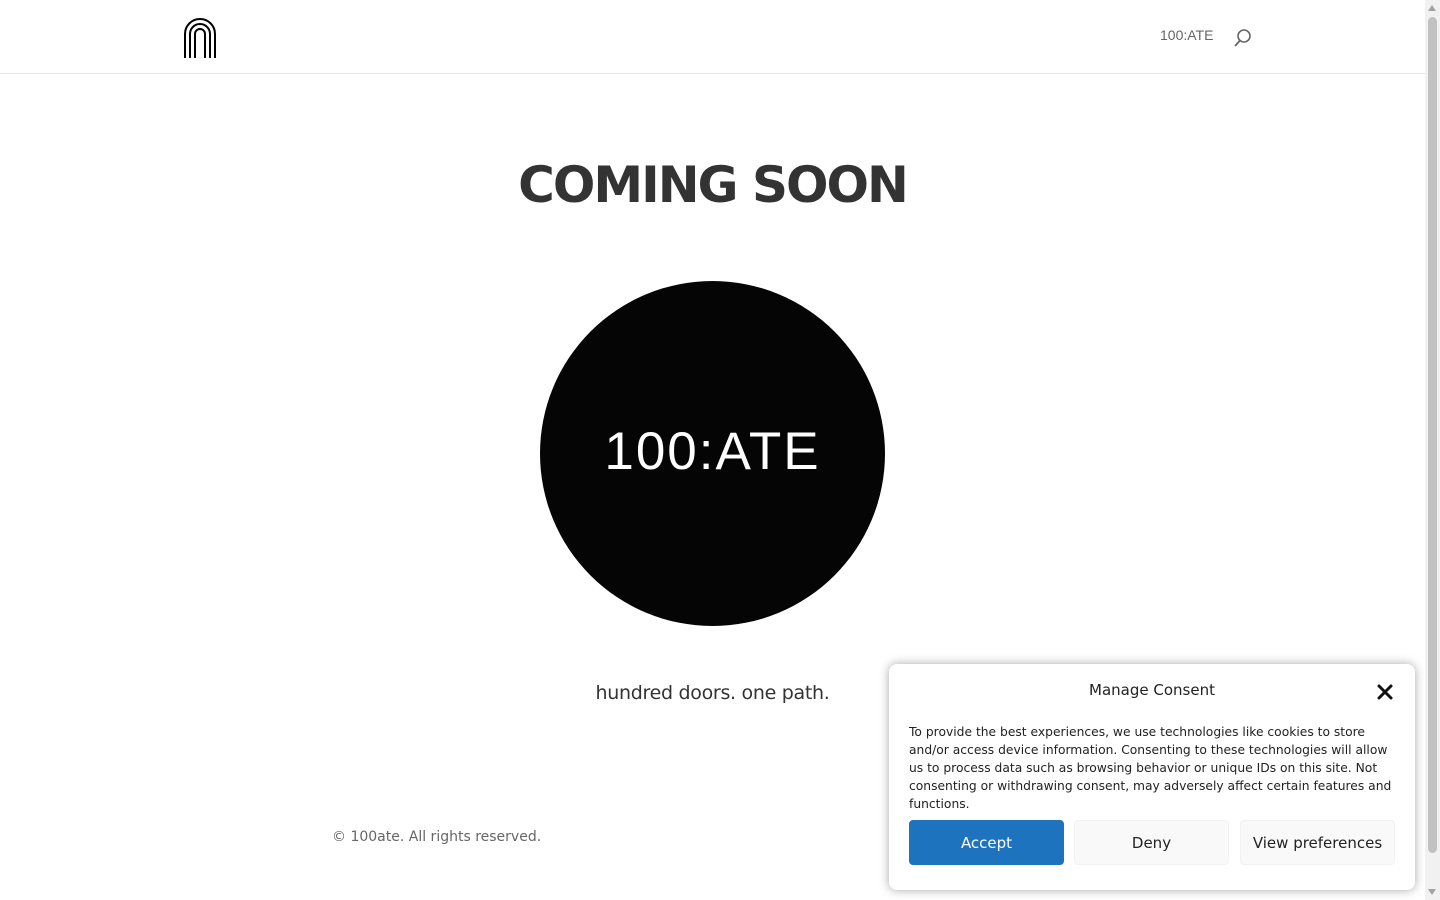 This screenshot has width=1440, height=900. What do you see at coordinates (1432, 435) in the screenshot?
I see `scrollbar-thumb` at bounding box center [1432, 435].